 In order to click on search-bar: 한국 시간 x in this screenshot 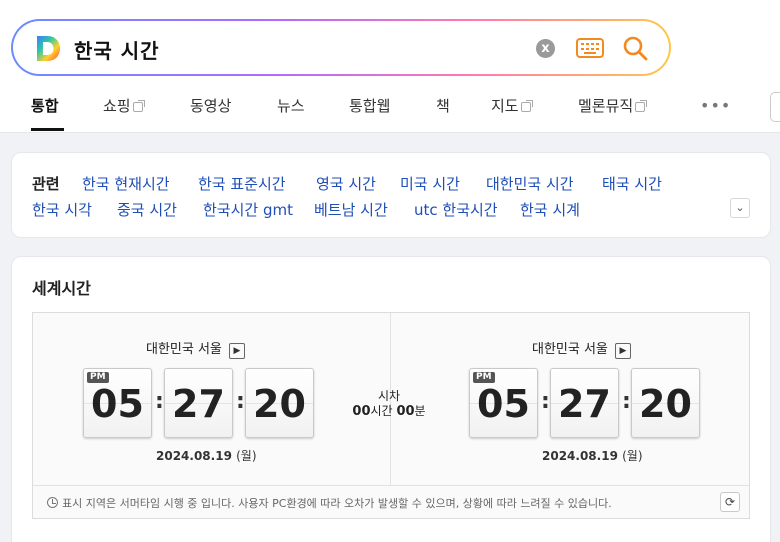, I will do `click(341, 47)`.